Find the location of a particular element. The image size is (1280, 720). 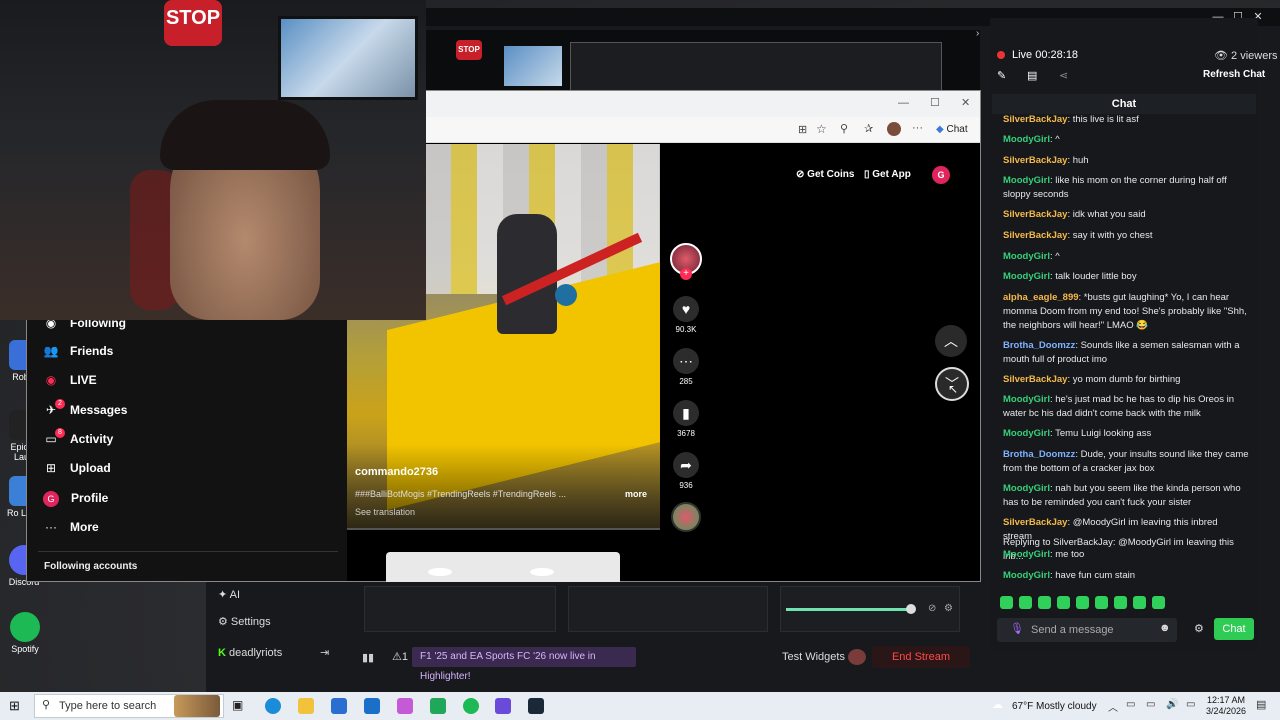

mute-icon: ⊘ is located at coordinates (932, 608).